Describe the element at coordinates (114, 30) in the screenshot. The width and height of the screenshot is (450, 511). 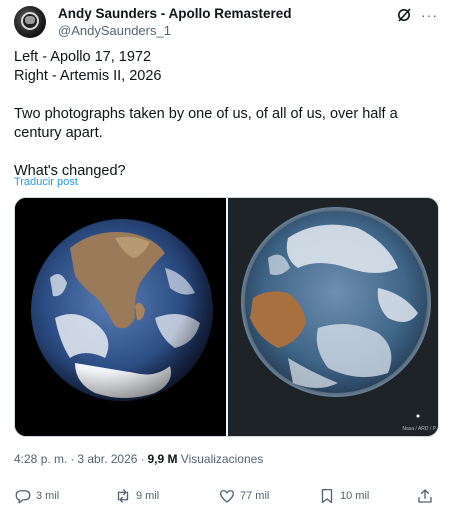
I see `author-handle: @AndySaunders_1` at that location.